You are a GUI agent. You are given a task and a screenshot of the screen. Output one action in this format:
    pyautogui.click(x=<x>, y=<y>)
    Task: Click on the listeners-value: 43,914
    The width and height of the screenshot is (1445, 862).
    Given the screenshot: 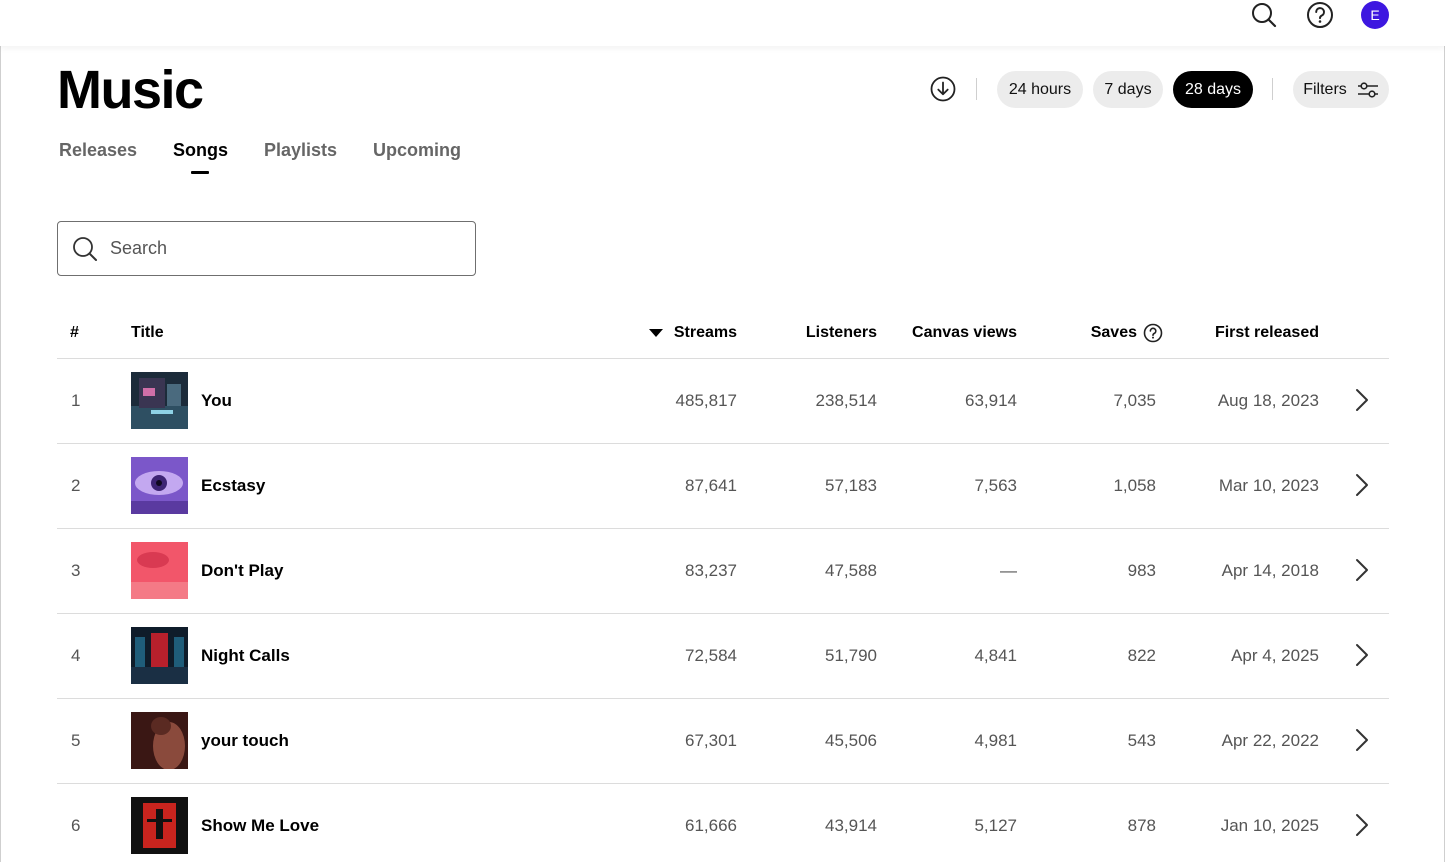 What is the action you would take?
    pyautogui.click(x=851, y=825)
    